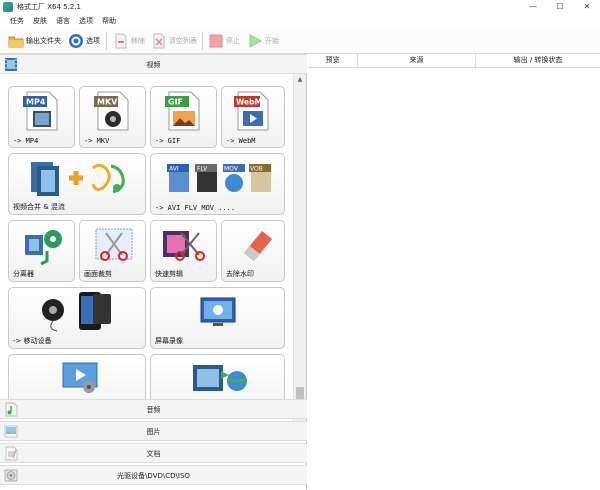  What do you see at coordinates (560, 7) in the screenshot?
I see `maximize-button: ☐` at bounding box center [560, 7].